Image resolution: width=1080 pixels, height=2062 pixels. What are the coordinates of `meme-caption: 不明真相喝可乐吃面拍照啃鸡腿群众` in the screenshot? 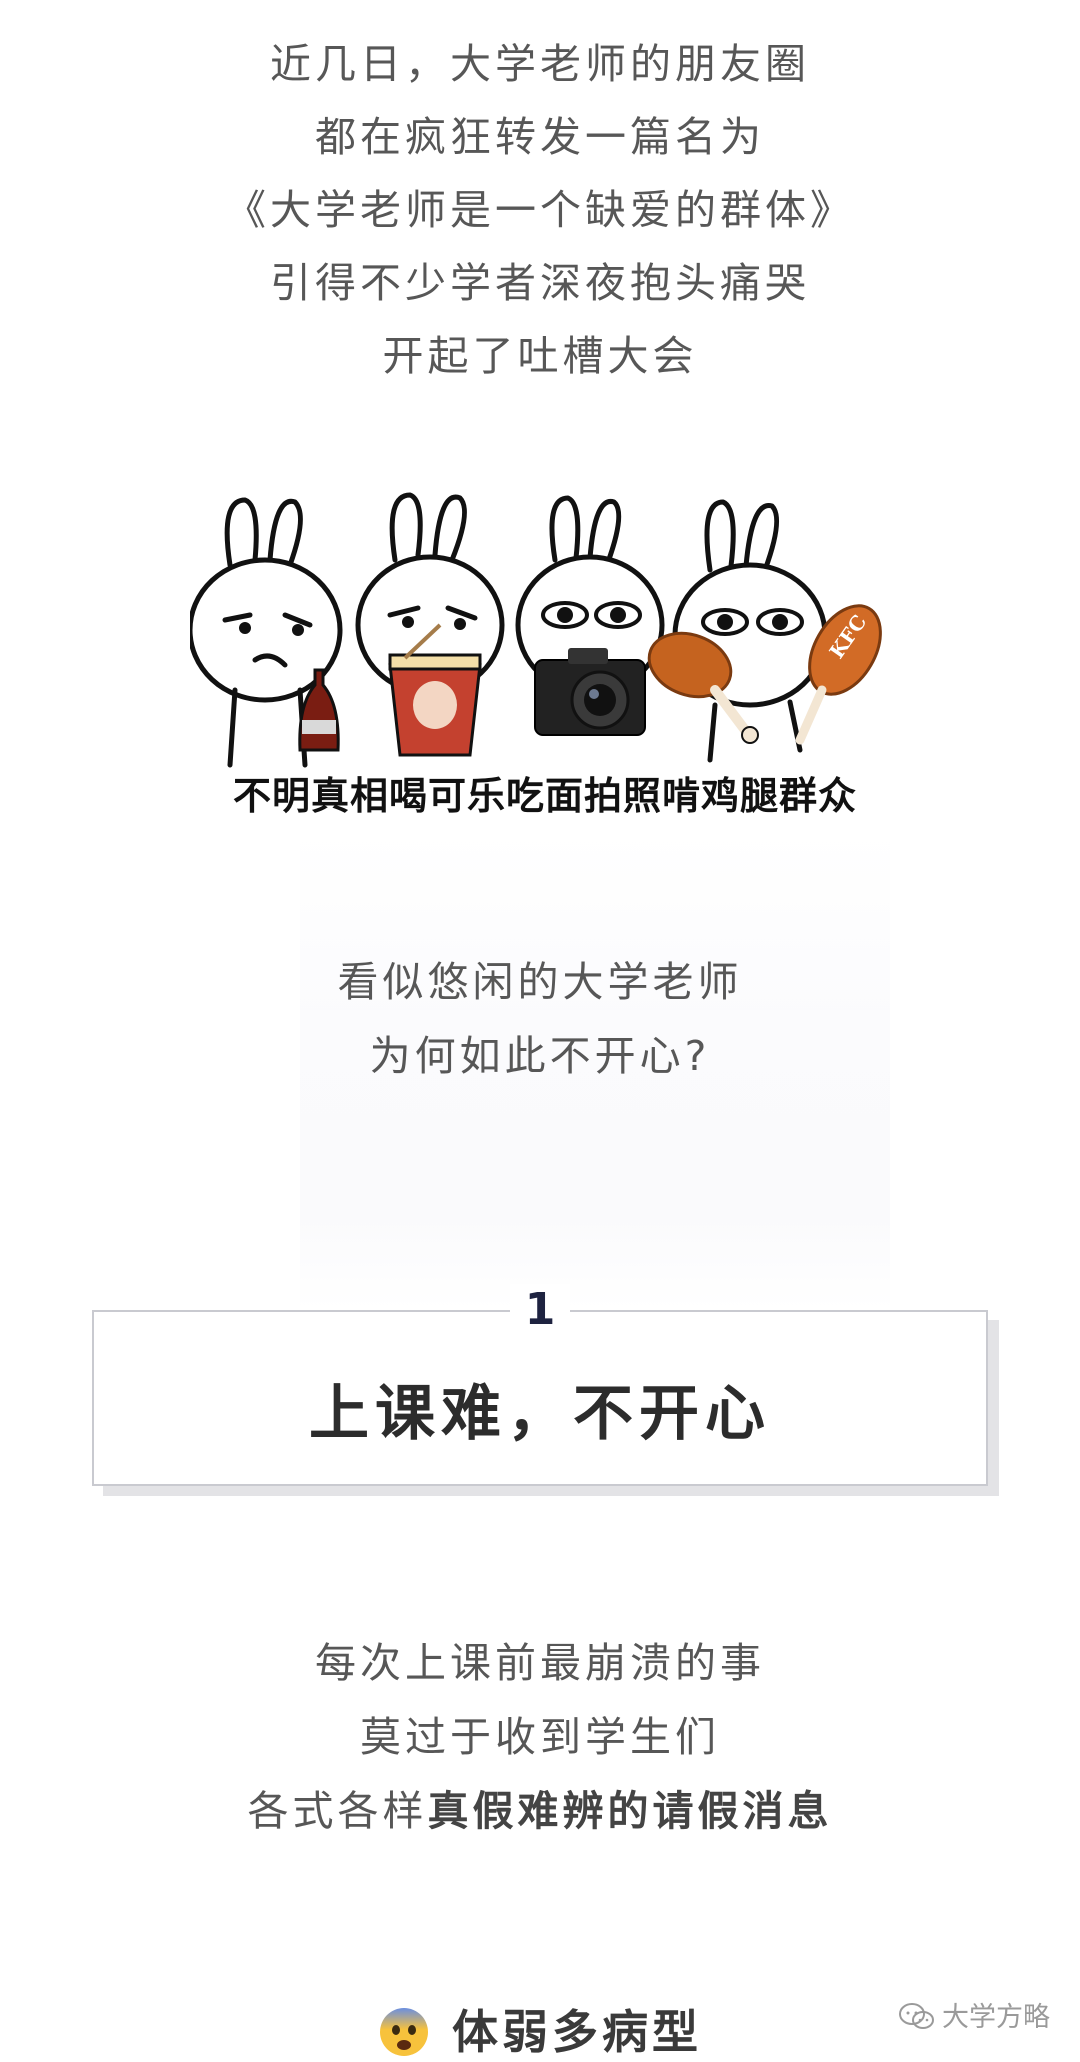 It's located at (544, 796).